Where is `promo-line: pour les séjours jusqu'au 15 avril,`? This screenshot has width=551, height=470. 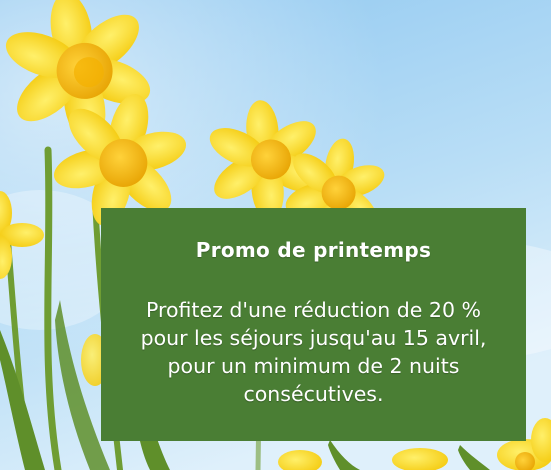 promo-line: pour les séjours jusqu'au 15 avril, is located at coordinates (313, 338).